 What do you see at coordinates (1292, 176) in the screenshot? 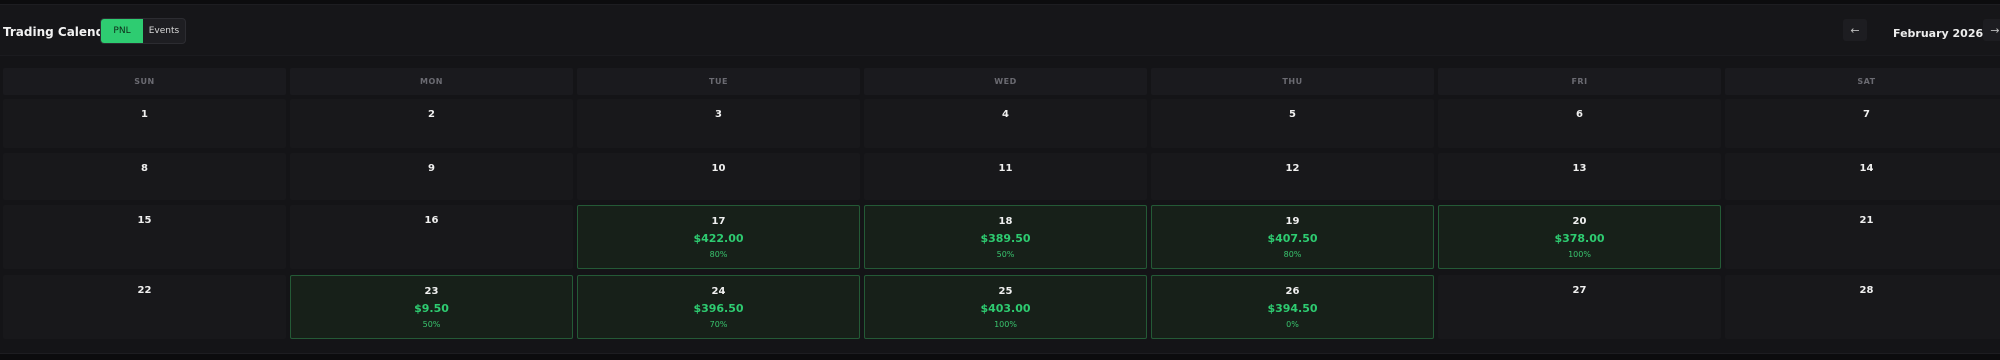
I see `calendar-day-12: 12` at bounding box center [1292, 176].